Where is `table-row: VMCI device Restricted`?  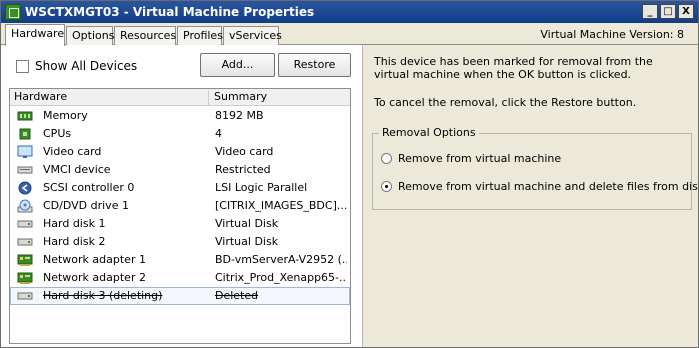
table-row: VMCI device Restricted is located at coordinates (180, 170).